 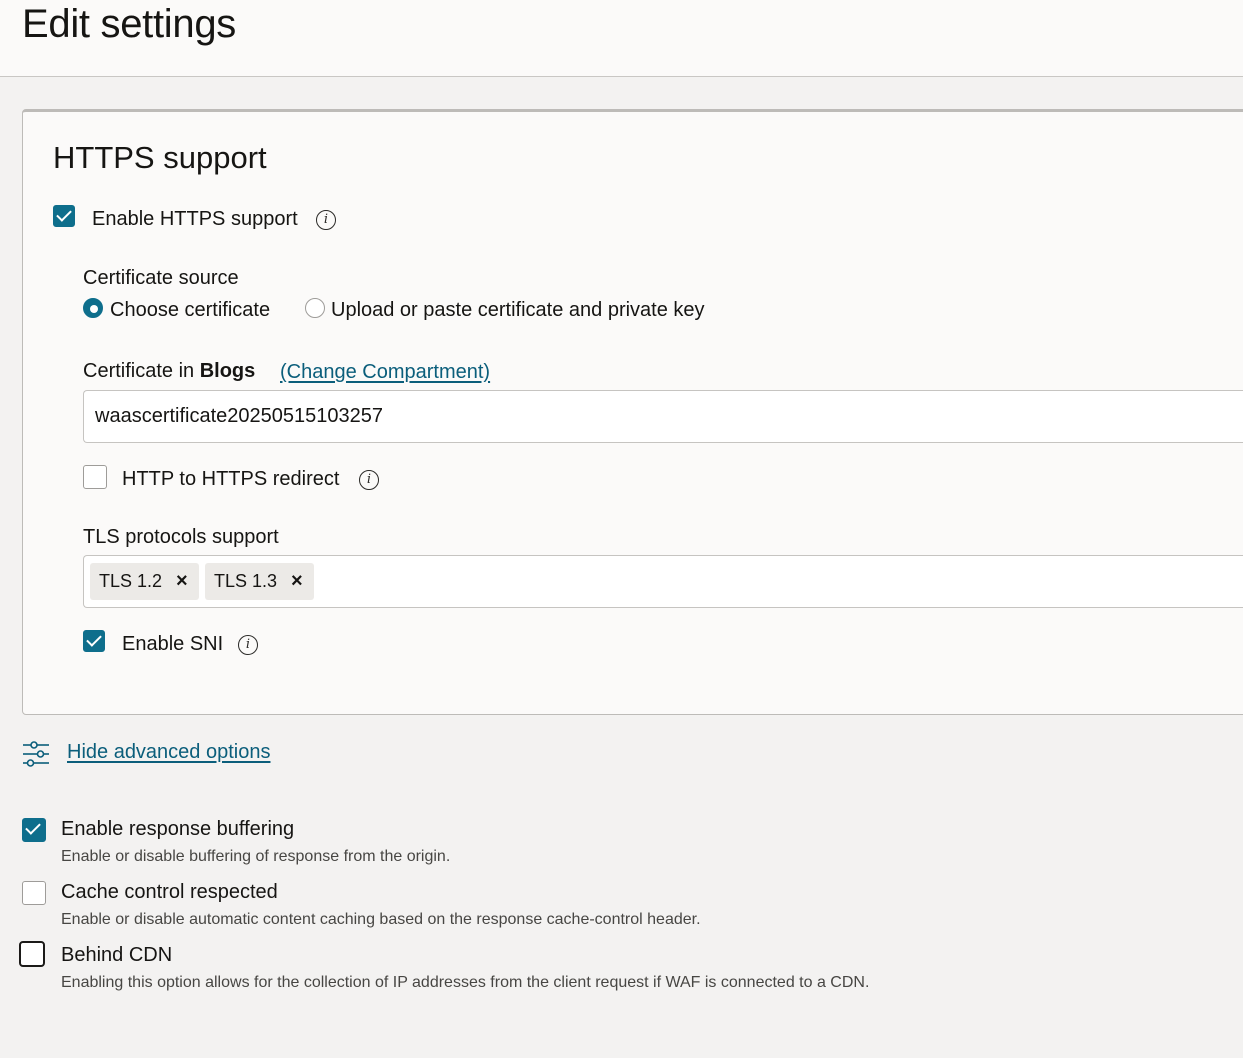 I want to click on http-redirect-checkbox, so click(x=95, y=477).